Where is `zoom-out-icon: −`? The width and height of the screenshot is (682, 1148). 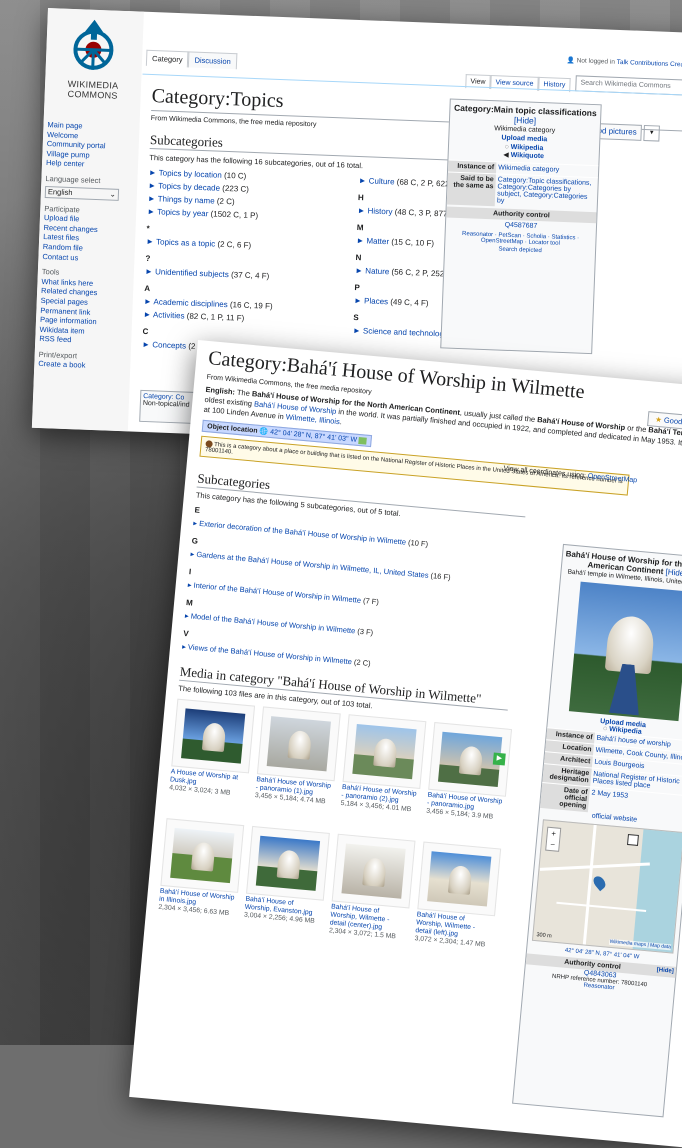
zoom-out-icon: − is located at coordinates (552, 845).